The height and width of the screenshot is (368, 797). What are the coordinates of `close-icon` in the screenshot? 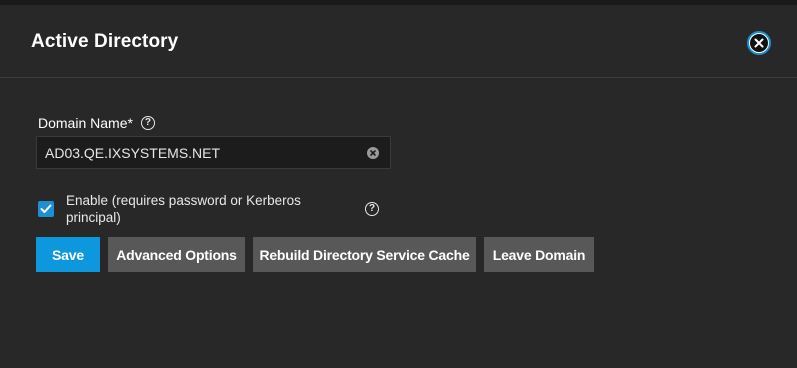 It's located at (759, 43).